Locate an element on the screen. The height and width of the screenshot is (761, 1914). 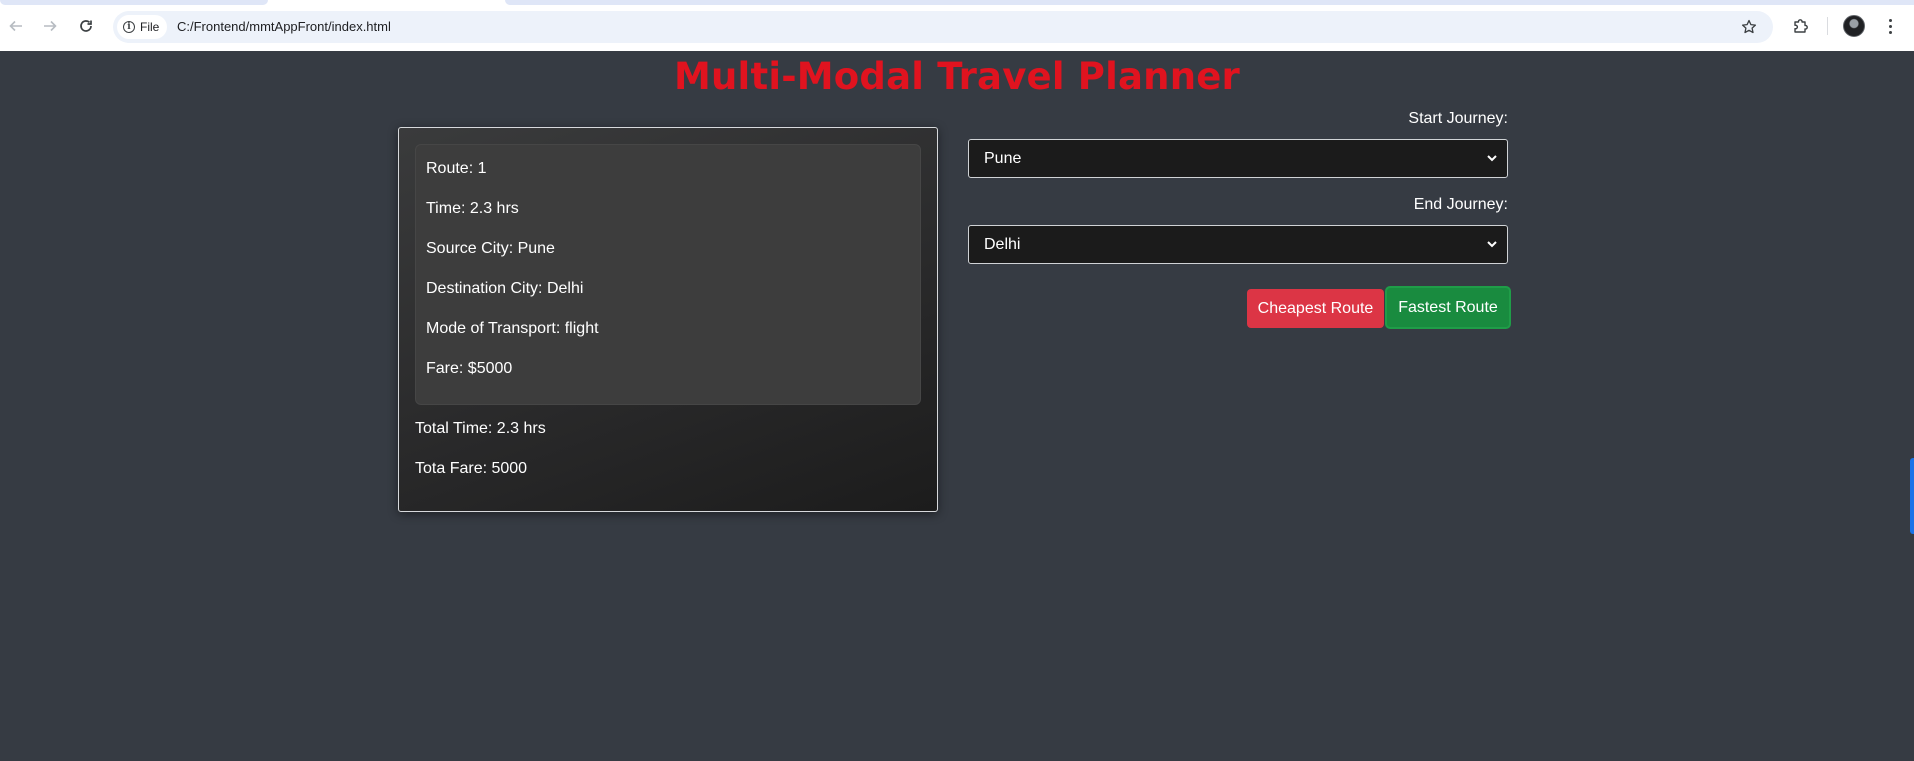
end-journey-value: Delhi is located at coordinates (1002, 244).